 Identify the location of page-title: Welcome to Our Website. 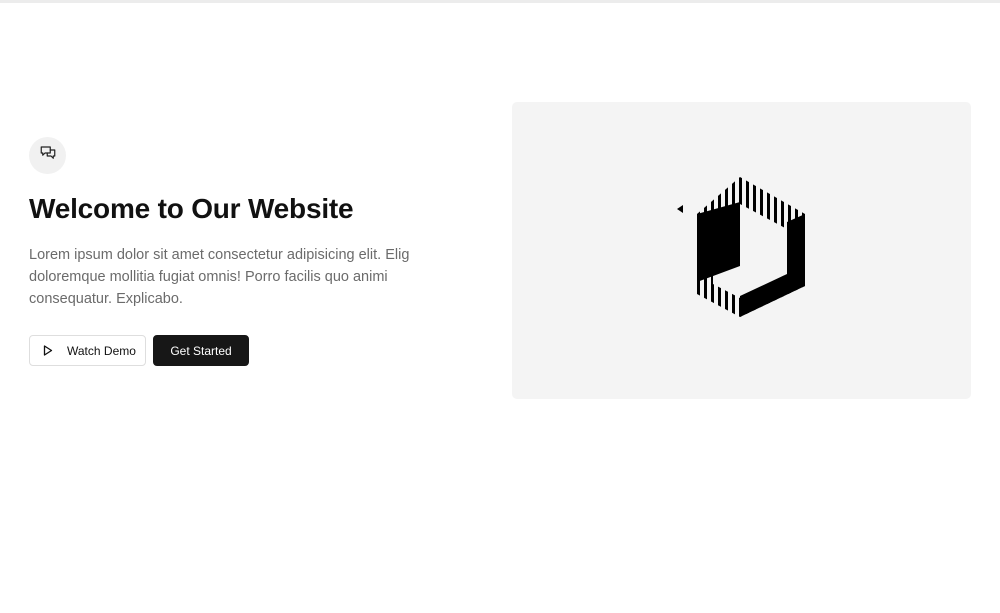
(191, 208).